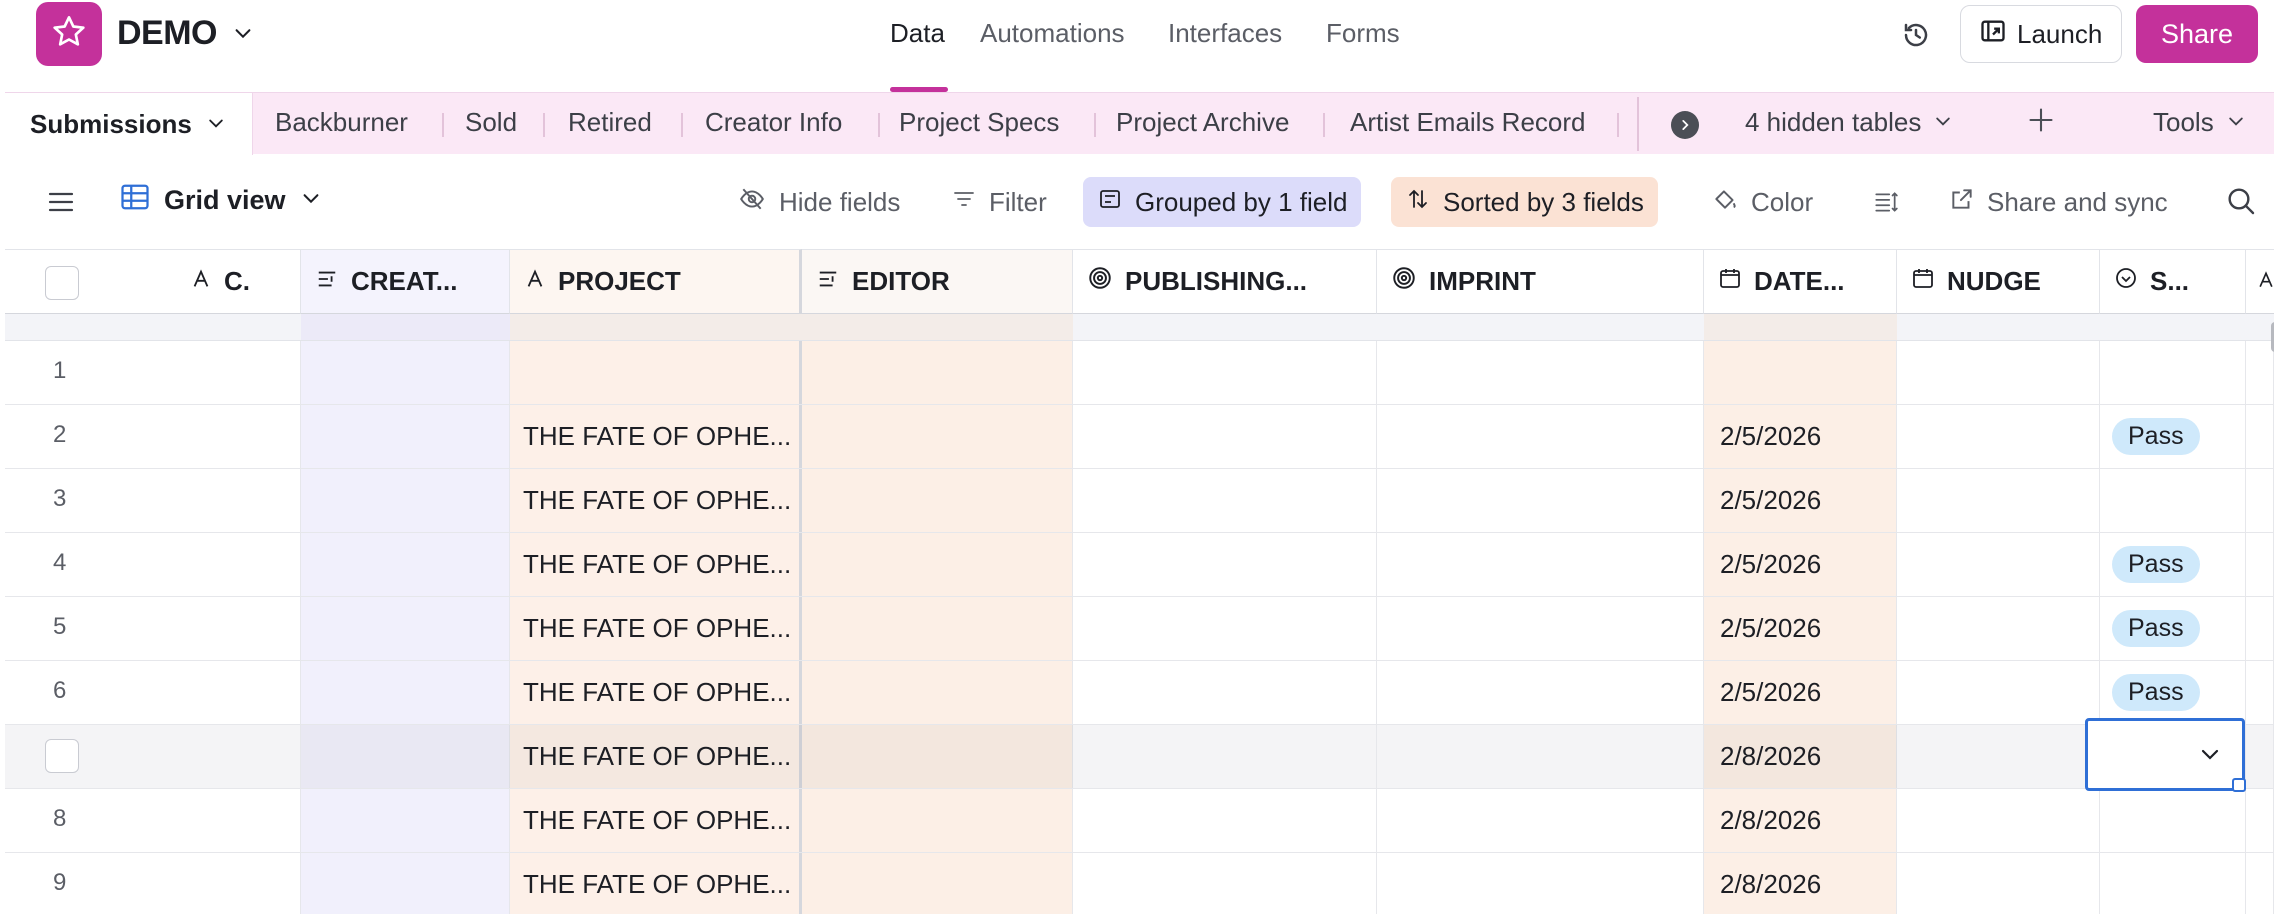 The image size is (2274, 914). What do you see at coordinates (90, 820) in the screenshot?
I see `row-number-cell: 8` at bounding box center [90, 820].